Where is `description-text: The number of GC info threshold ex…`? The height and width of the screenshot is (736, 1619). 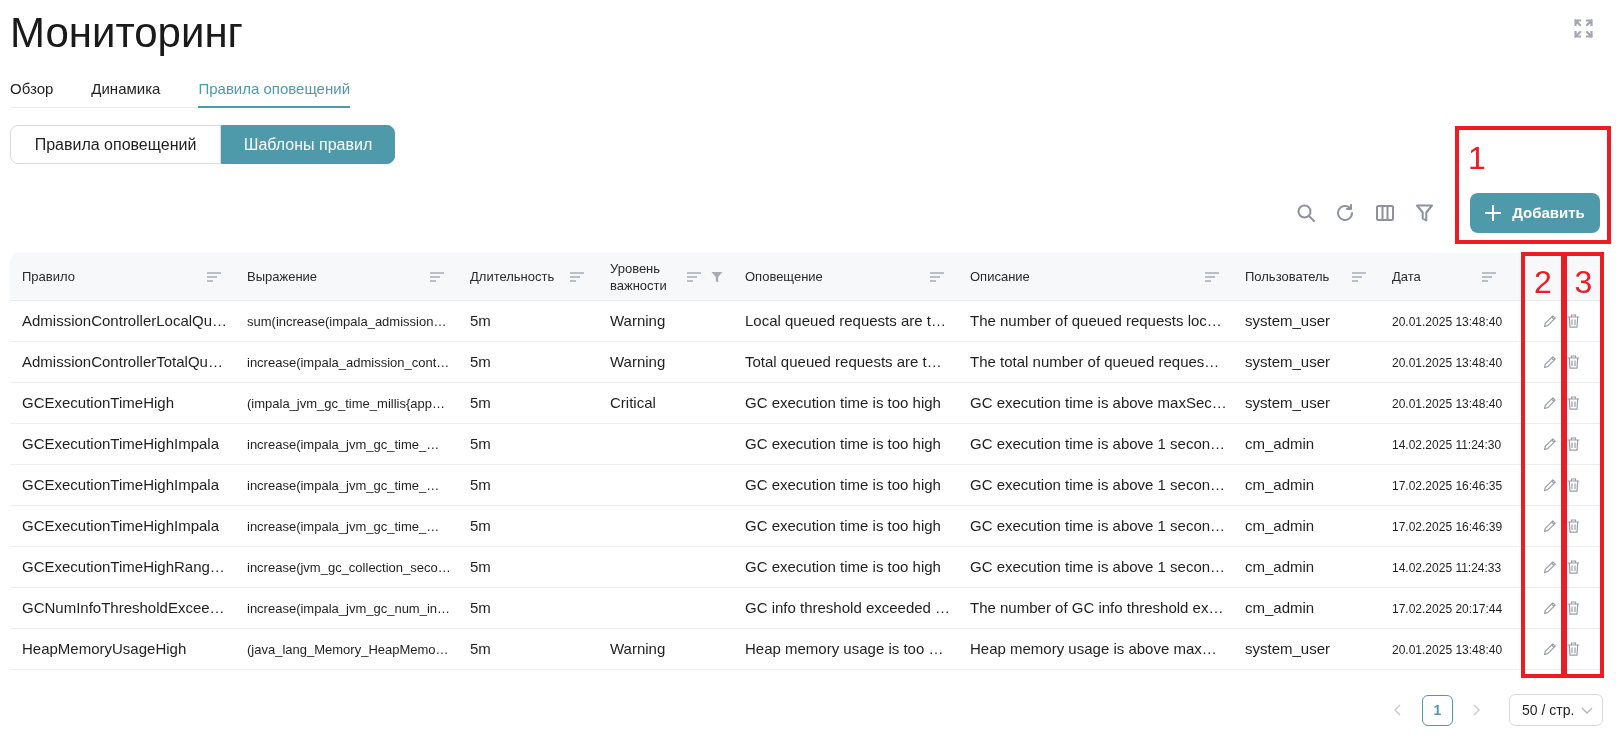
description-text: The number of GC info threshold ex… is located at coordinates (1097, 607).